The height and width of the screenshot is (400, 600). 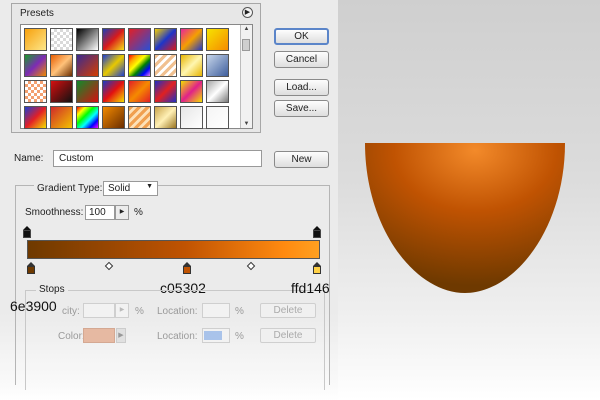 I want to click on presets-title: Presets, so click(x=37, y=13).